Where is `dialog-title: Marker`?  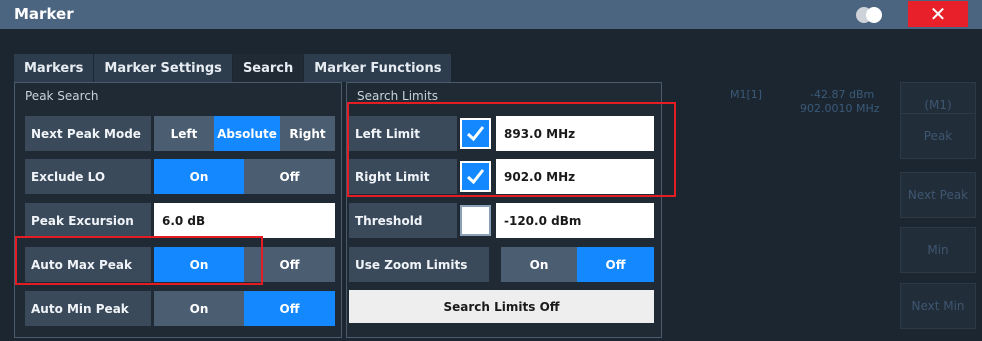
dialog-title: Marker is located at coordinates (44, 14).